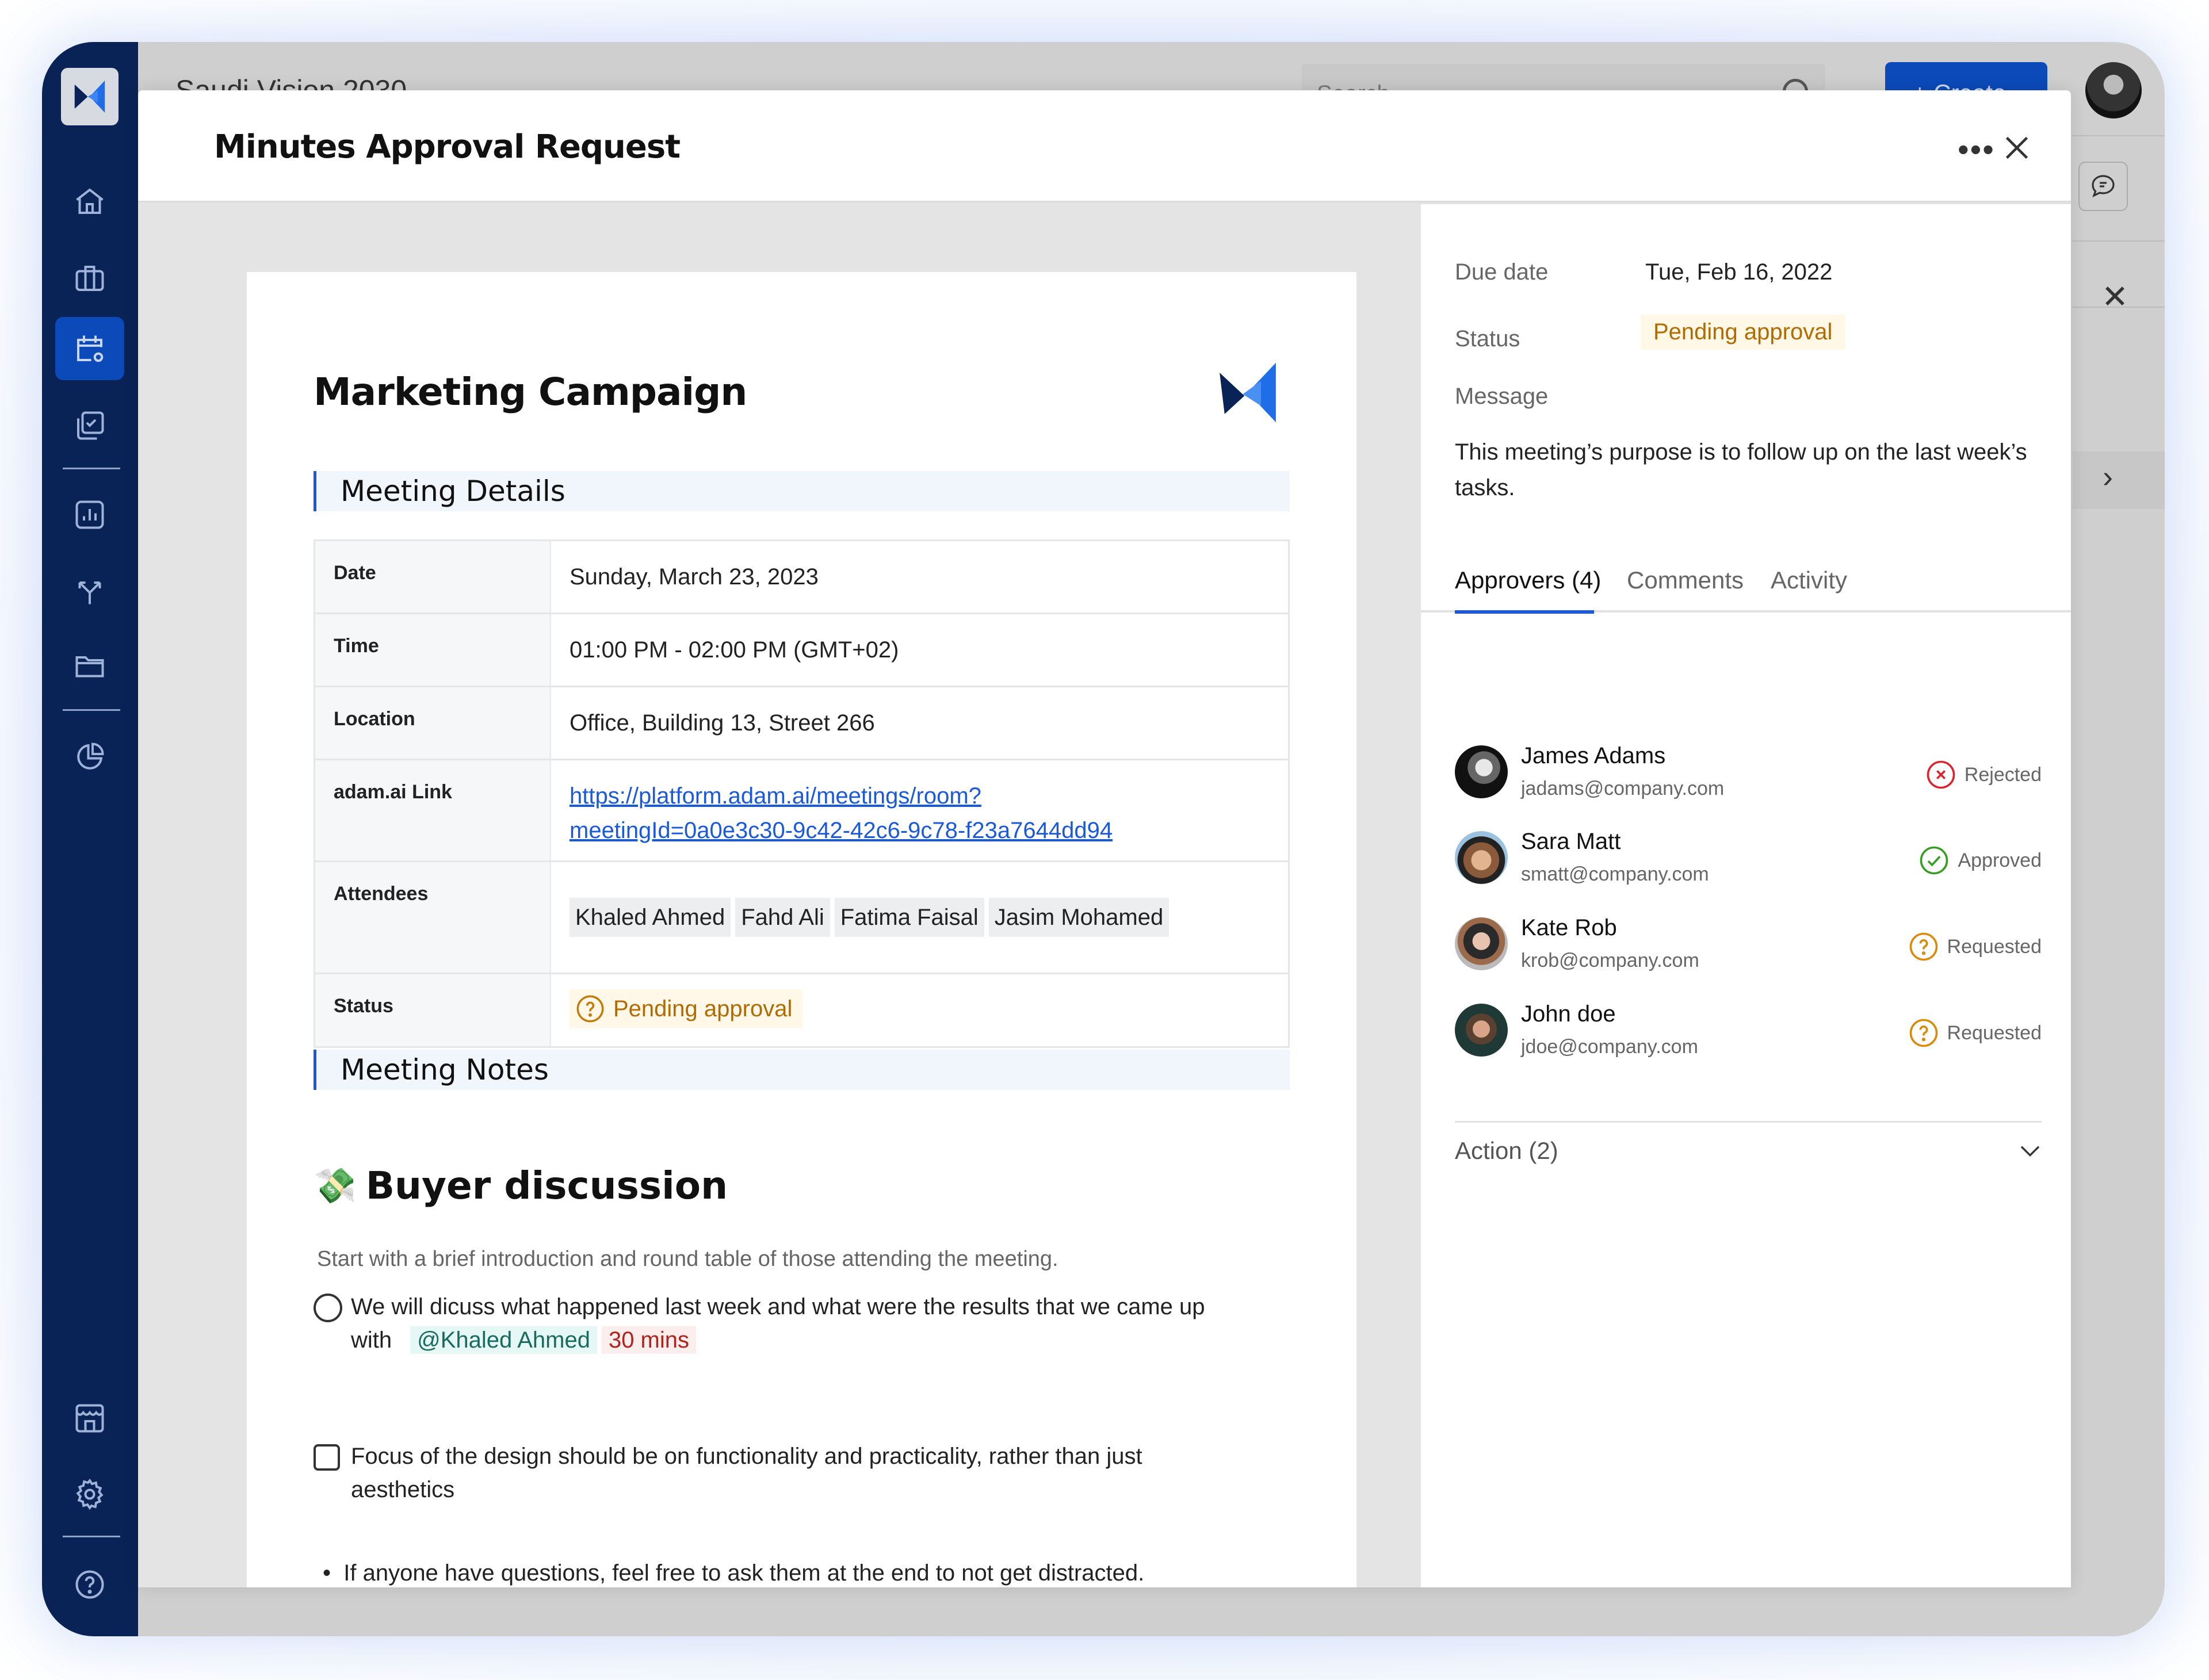 This screenshot has width=2209, height=1680. I want to click on table-row: Date Sunday, March 23, 2023, so click(801, 577).